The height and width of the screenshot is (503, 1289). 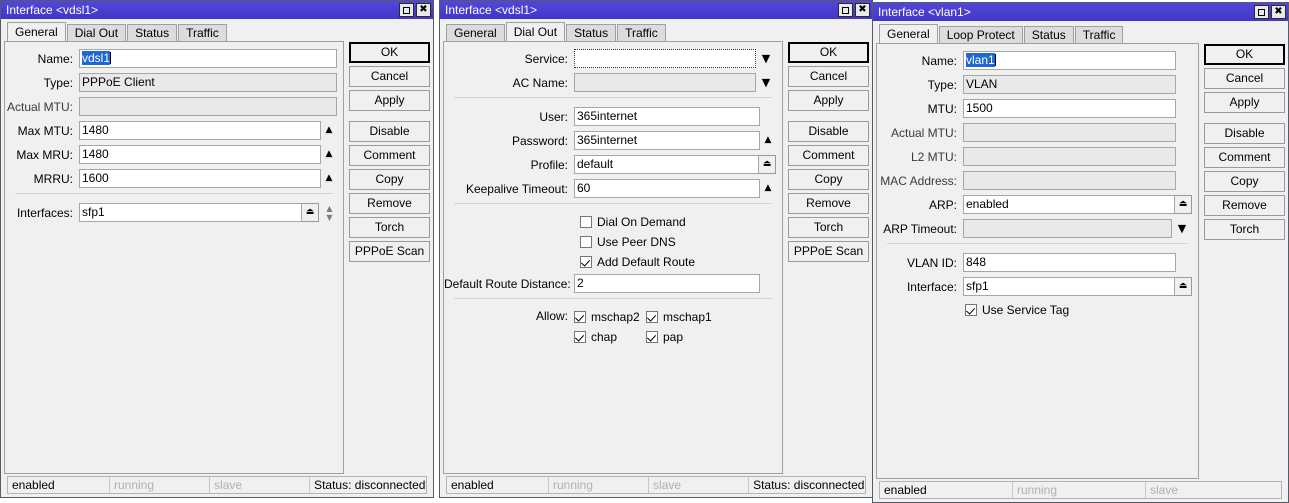 What do you see at coordinates (681, 261) in the screenshot?
I see `checkbox-add-default-route: Add Default Route` at bounding box center [681, 261].